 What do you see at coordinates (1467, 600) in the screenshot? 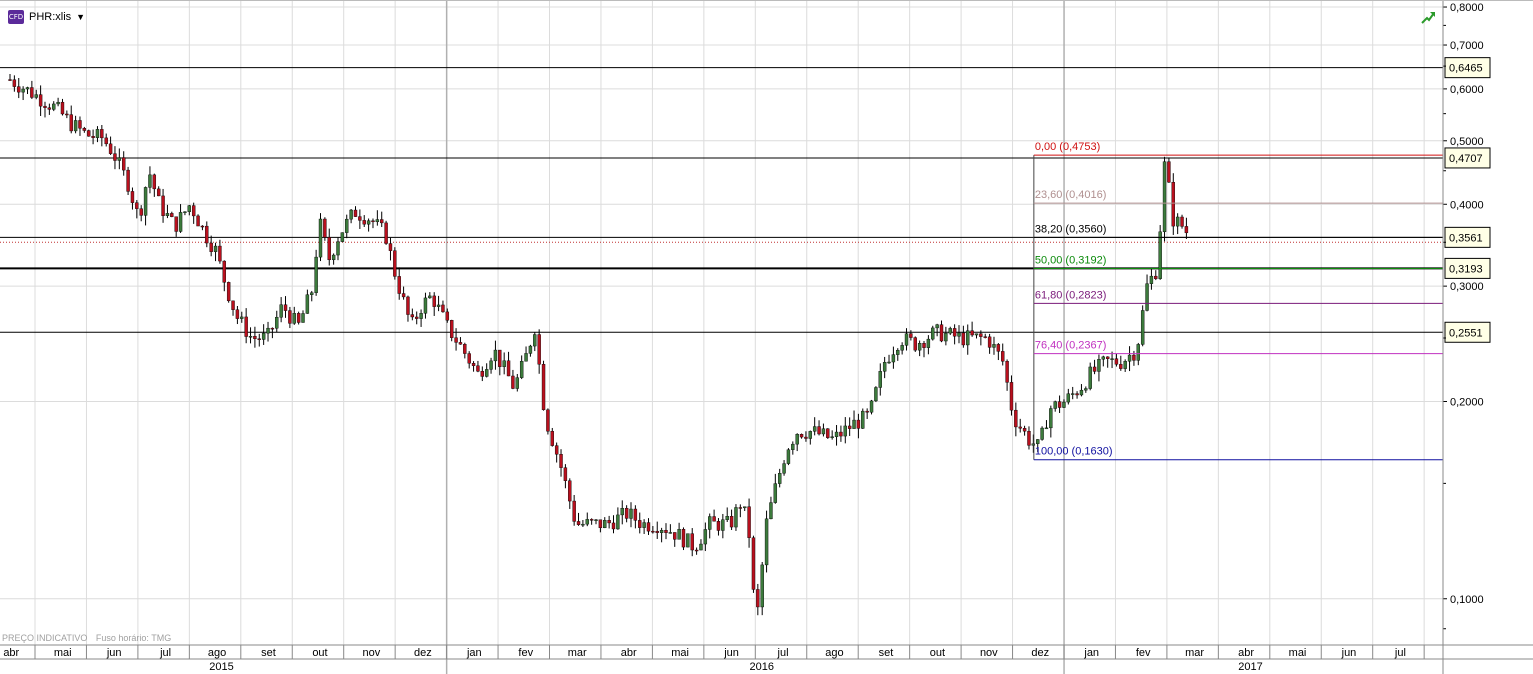
I see `y-tick-label: 0,1000` at bounding box center [1467, 600].